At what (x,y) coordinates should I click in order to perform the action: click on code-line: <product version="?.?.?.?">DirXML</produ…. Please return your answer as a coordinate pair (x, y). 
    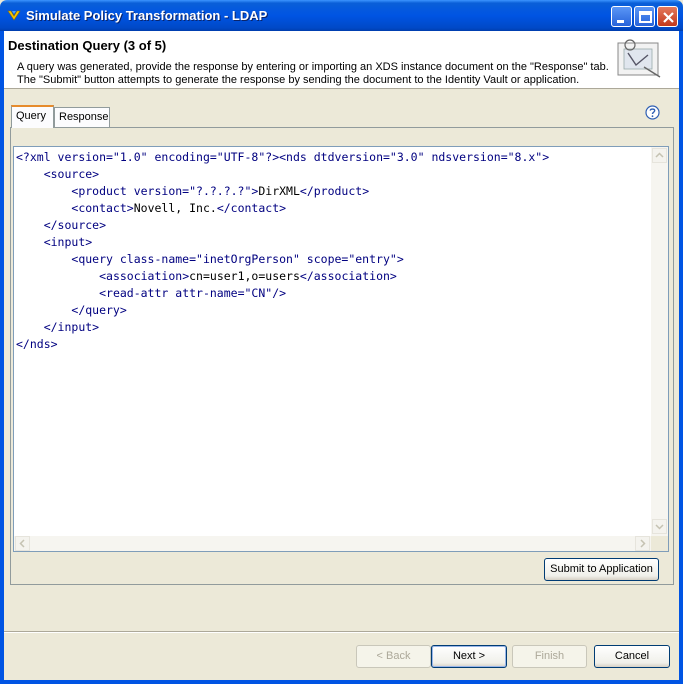
    Looking at the image, I should click on (220, 191).